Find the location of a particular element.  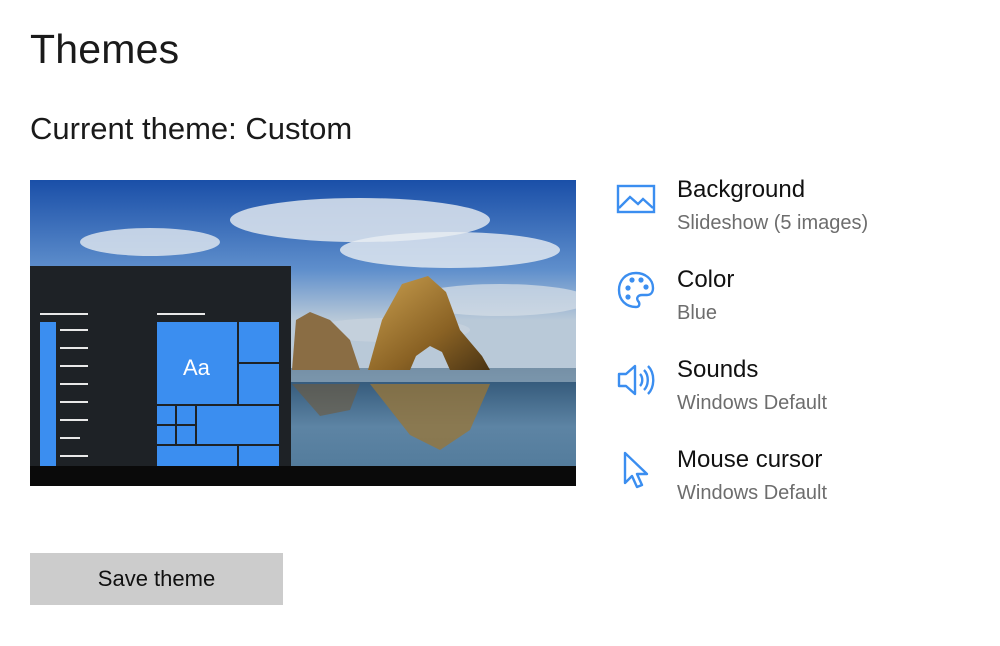

mouse-cursor-setting: Mouse cursor Windows Default is located at coordinates (790, 491).